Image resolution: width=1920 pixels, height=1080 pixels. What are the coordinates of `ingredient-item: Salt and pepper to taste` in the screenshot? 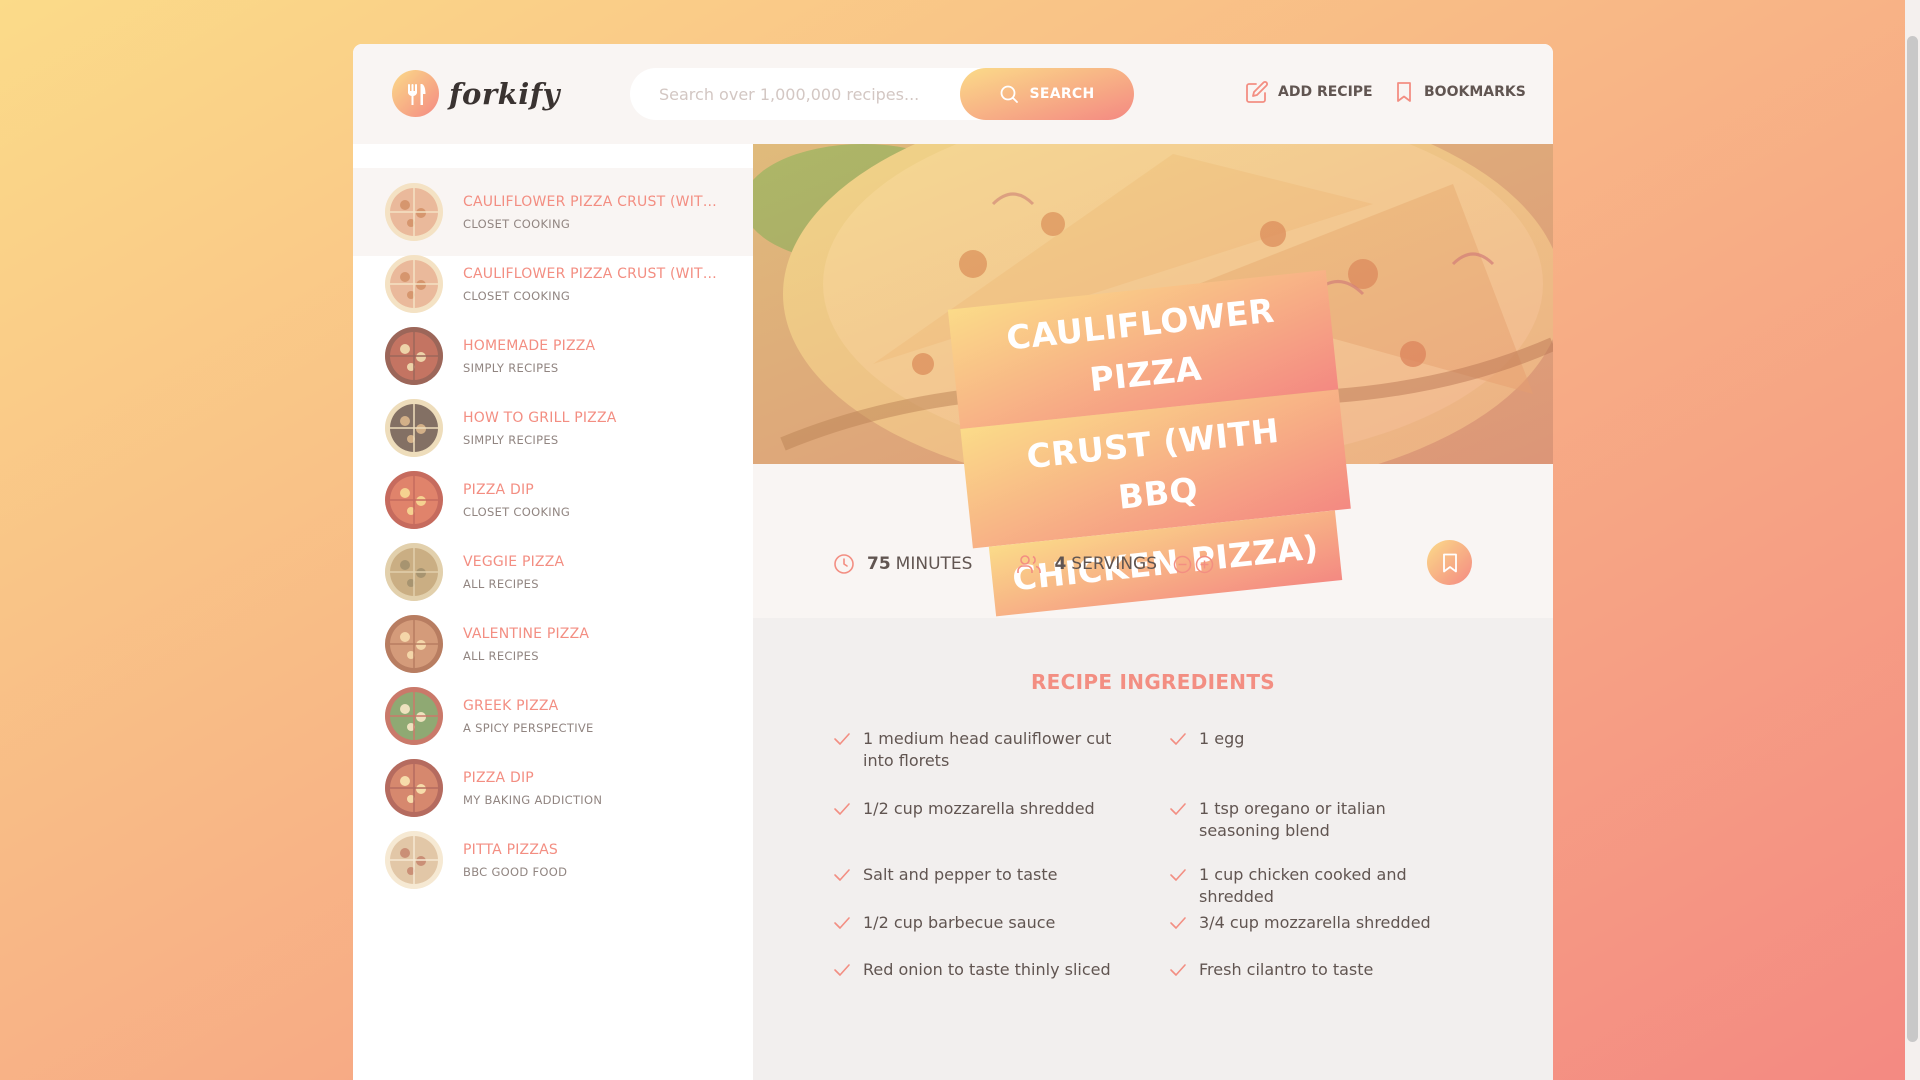 It's located at (983, 875).